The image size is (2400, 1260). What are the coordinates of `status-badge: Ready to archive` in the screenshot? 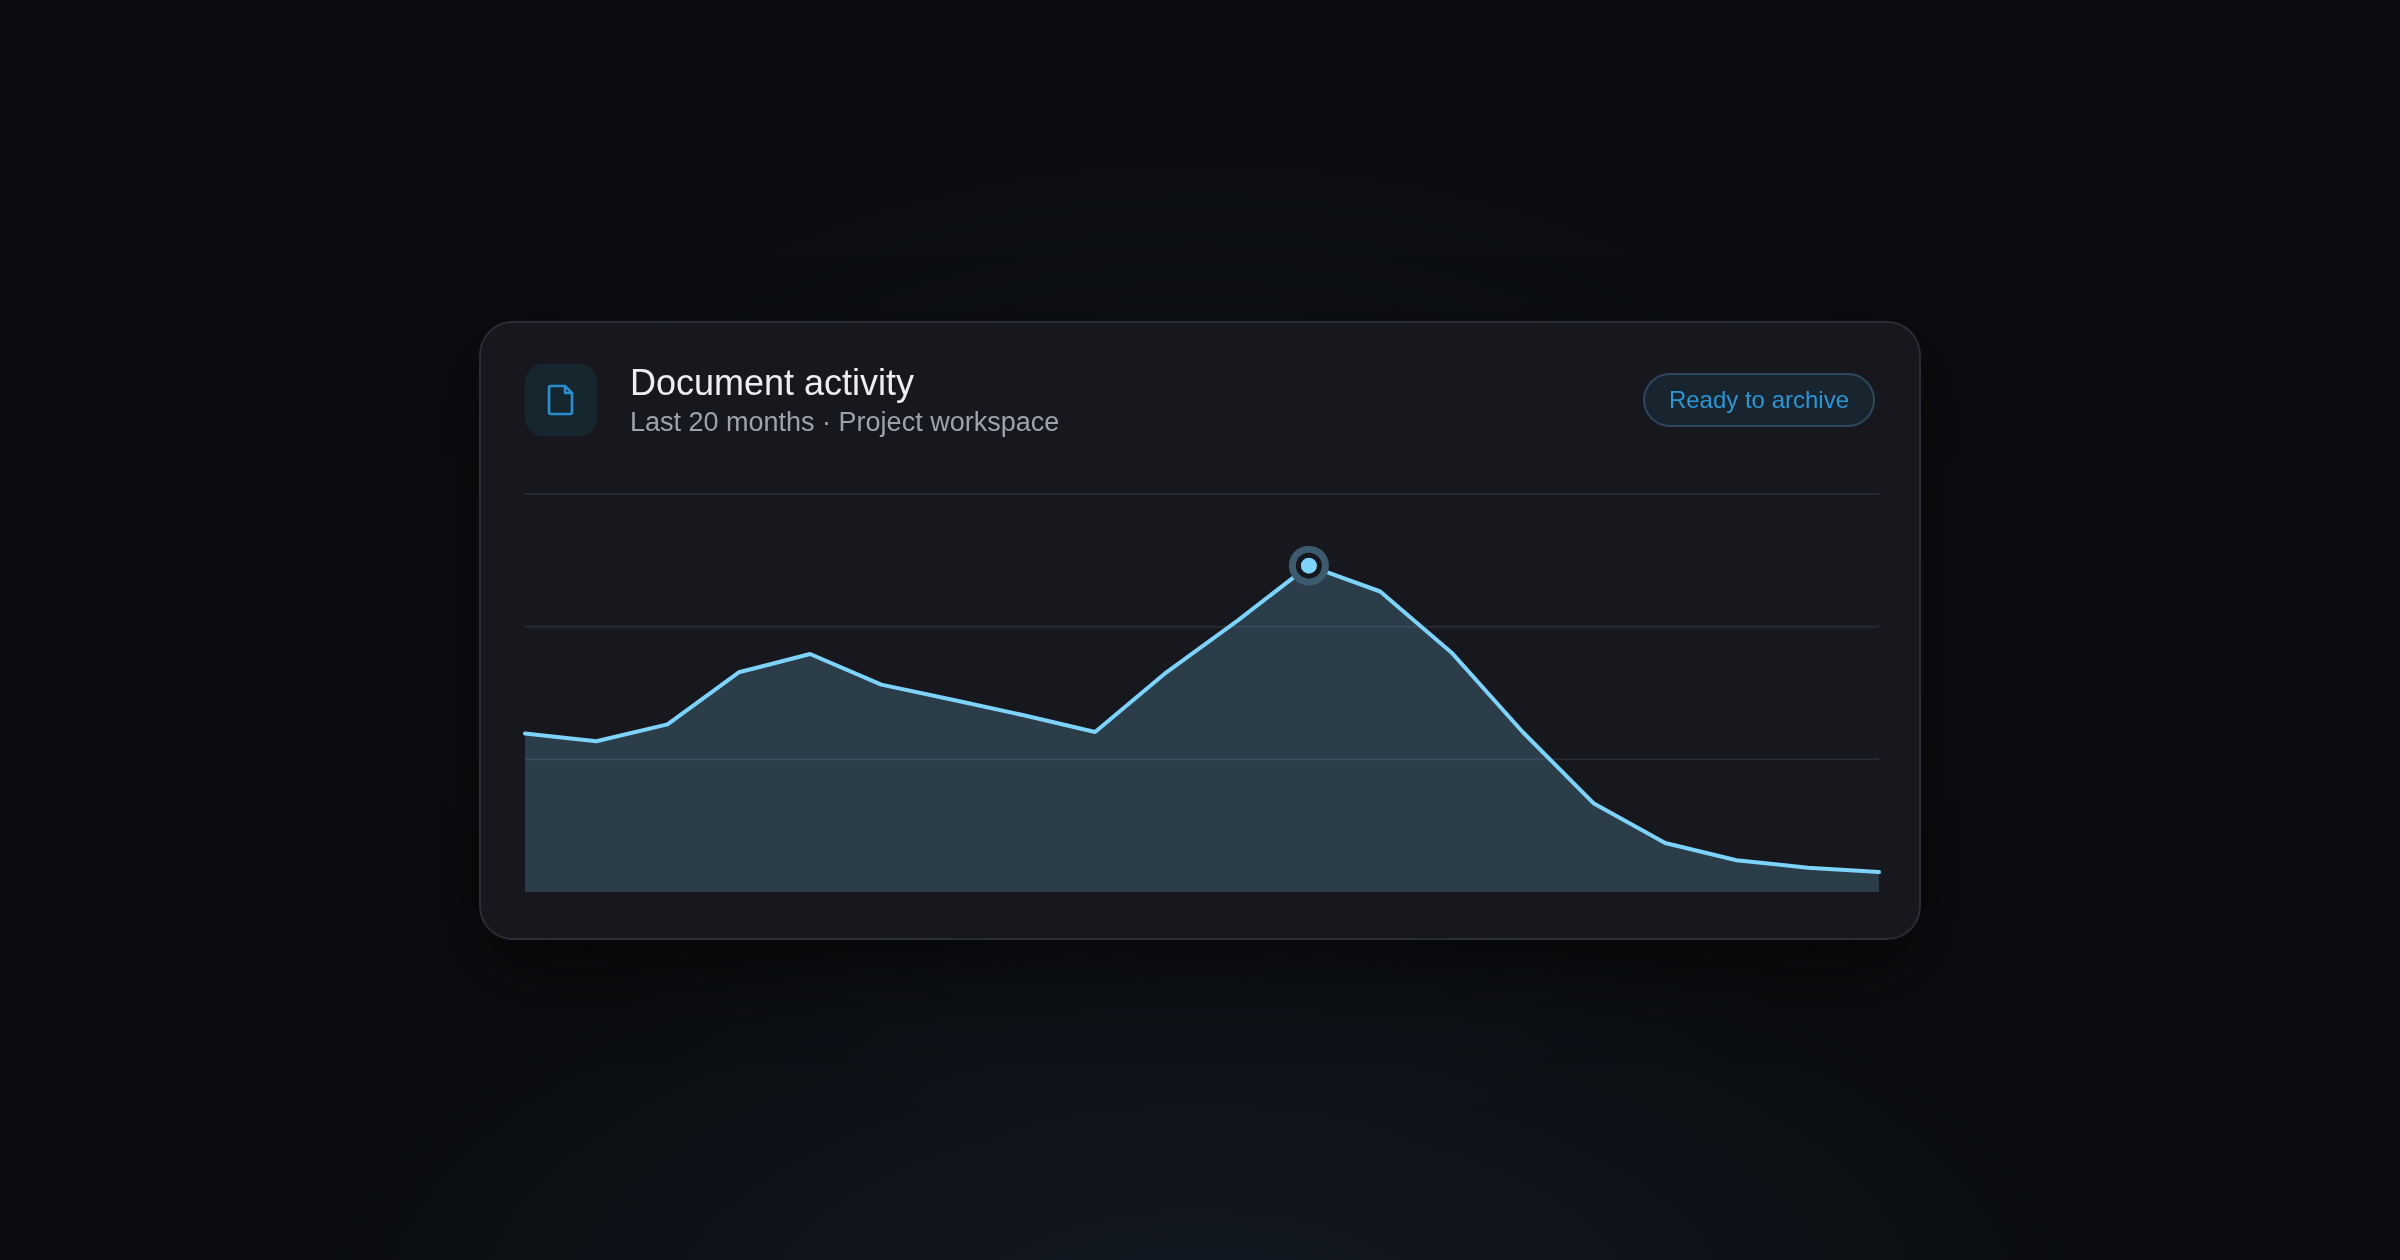 It's located at (1758, 399).